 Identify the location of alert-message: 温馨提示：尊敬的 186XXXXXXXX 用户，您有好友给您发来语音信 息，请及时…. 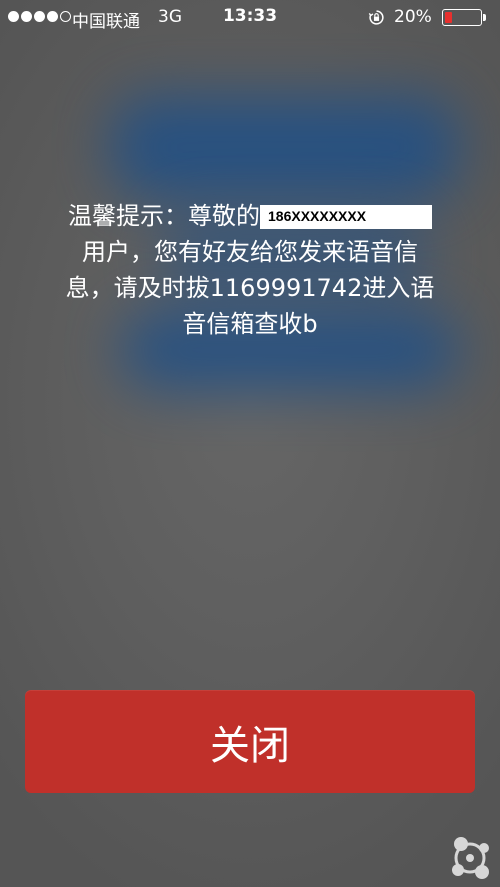
(250, 270).